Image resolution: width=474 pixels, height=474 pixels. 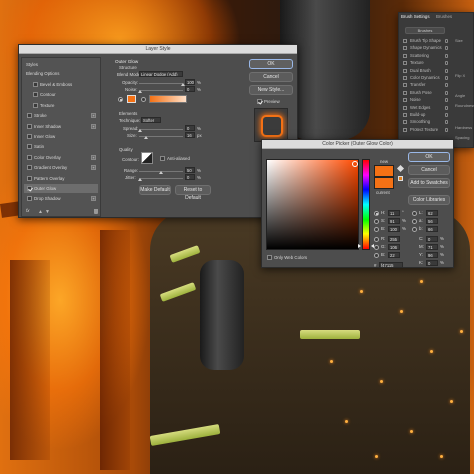 What do you see at coordinates (61, 146) in the screenshot?
I see `style-item: Satin` at bounding box center [61, 146].